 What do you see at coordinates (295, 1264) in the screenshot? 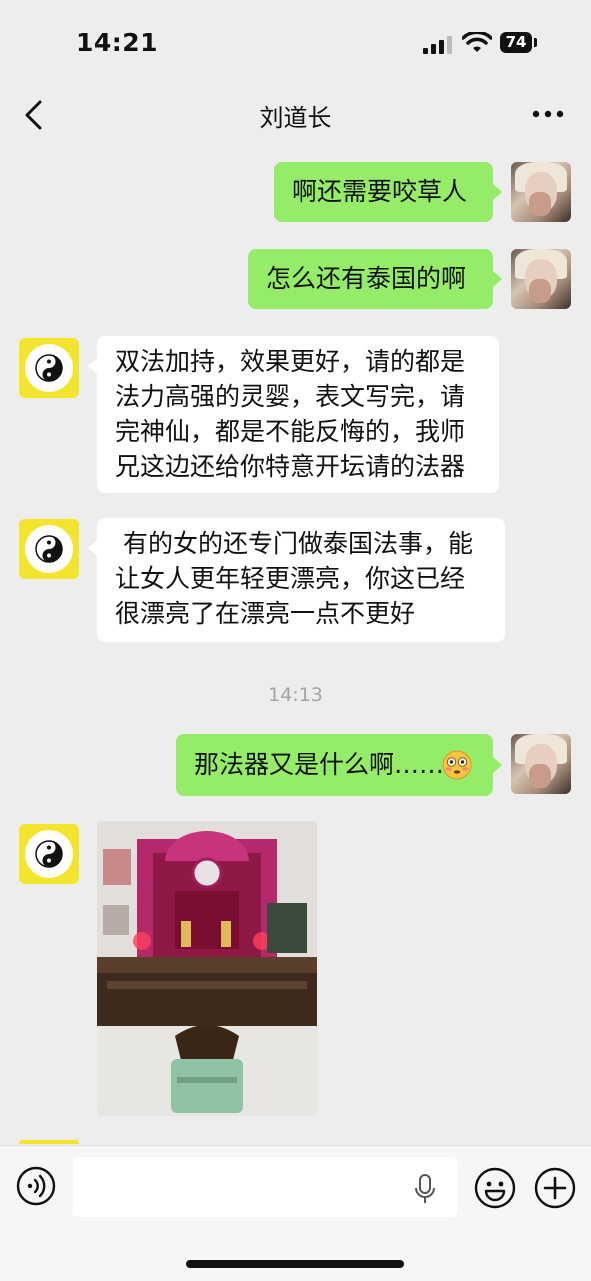
I see `home-indicator` at bounding box center [295, 1264].